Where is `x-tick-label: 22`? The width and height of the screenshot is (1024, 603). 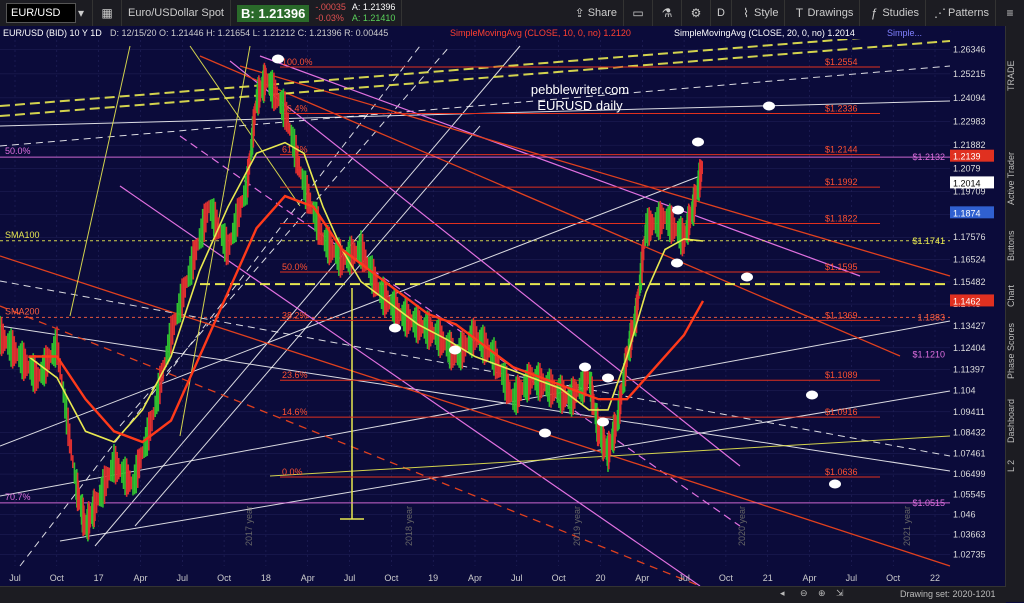
x-tick-label: 22 is located at coordinates (935, 578).